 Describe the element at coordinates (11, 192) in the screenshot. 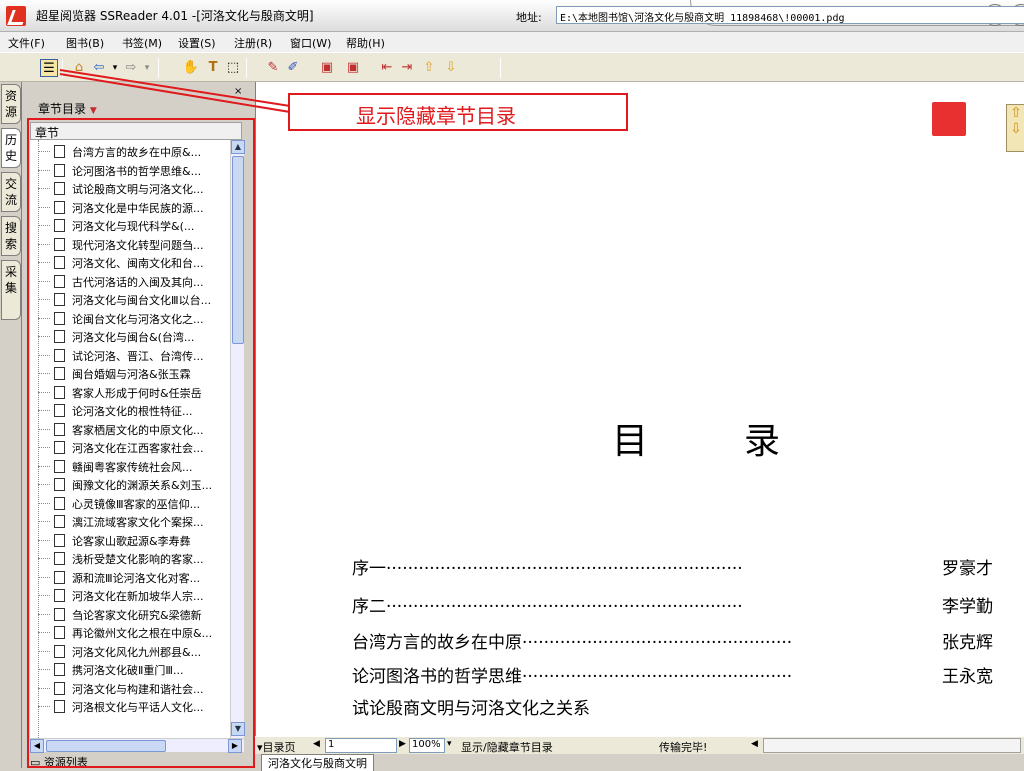

I see `tab-exchange: 交流` at that location.